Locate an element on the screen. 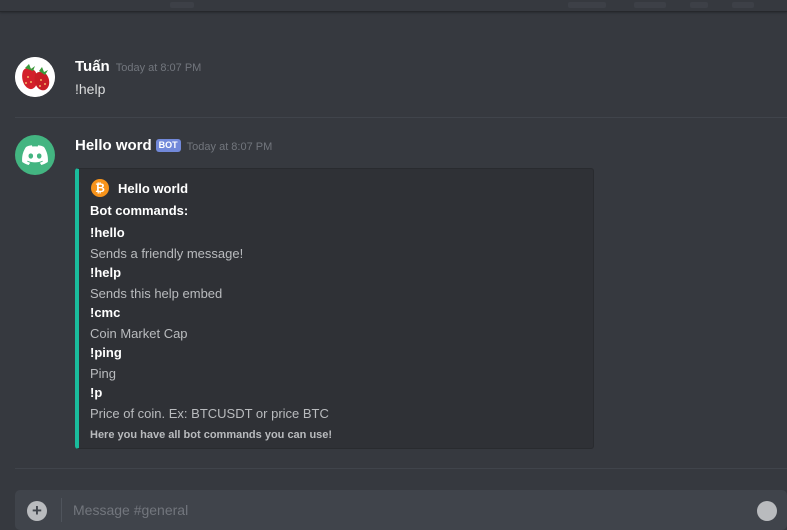 This screenshot has width=787, height=530. composer-separator is located at coordinates (61, 510).